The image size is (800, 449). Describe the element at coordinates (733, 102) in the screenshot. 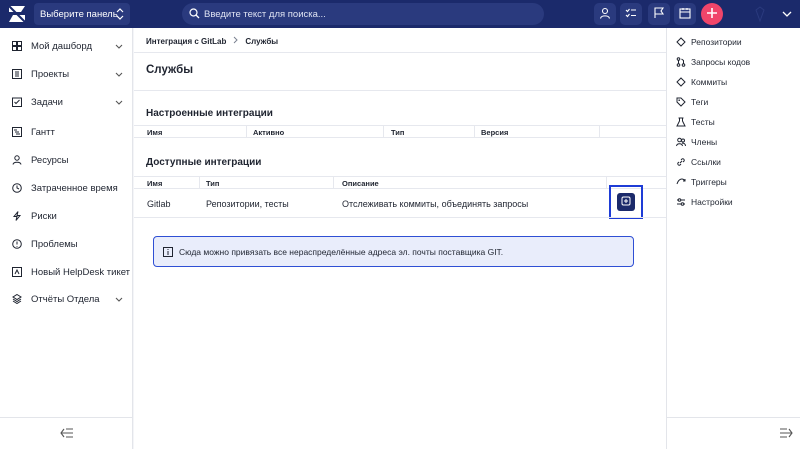

I see `right-sidebar-item-tags: Теги` at that location.